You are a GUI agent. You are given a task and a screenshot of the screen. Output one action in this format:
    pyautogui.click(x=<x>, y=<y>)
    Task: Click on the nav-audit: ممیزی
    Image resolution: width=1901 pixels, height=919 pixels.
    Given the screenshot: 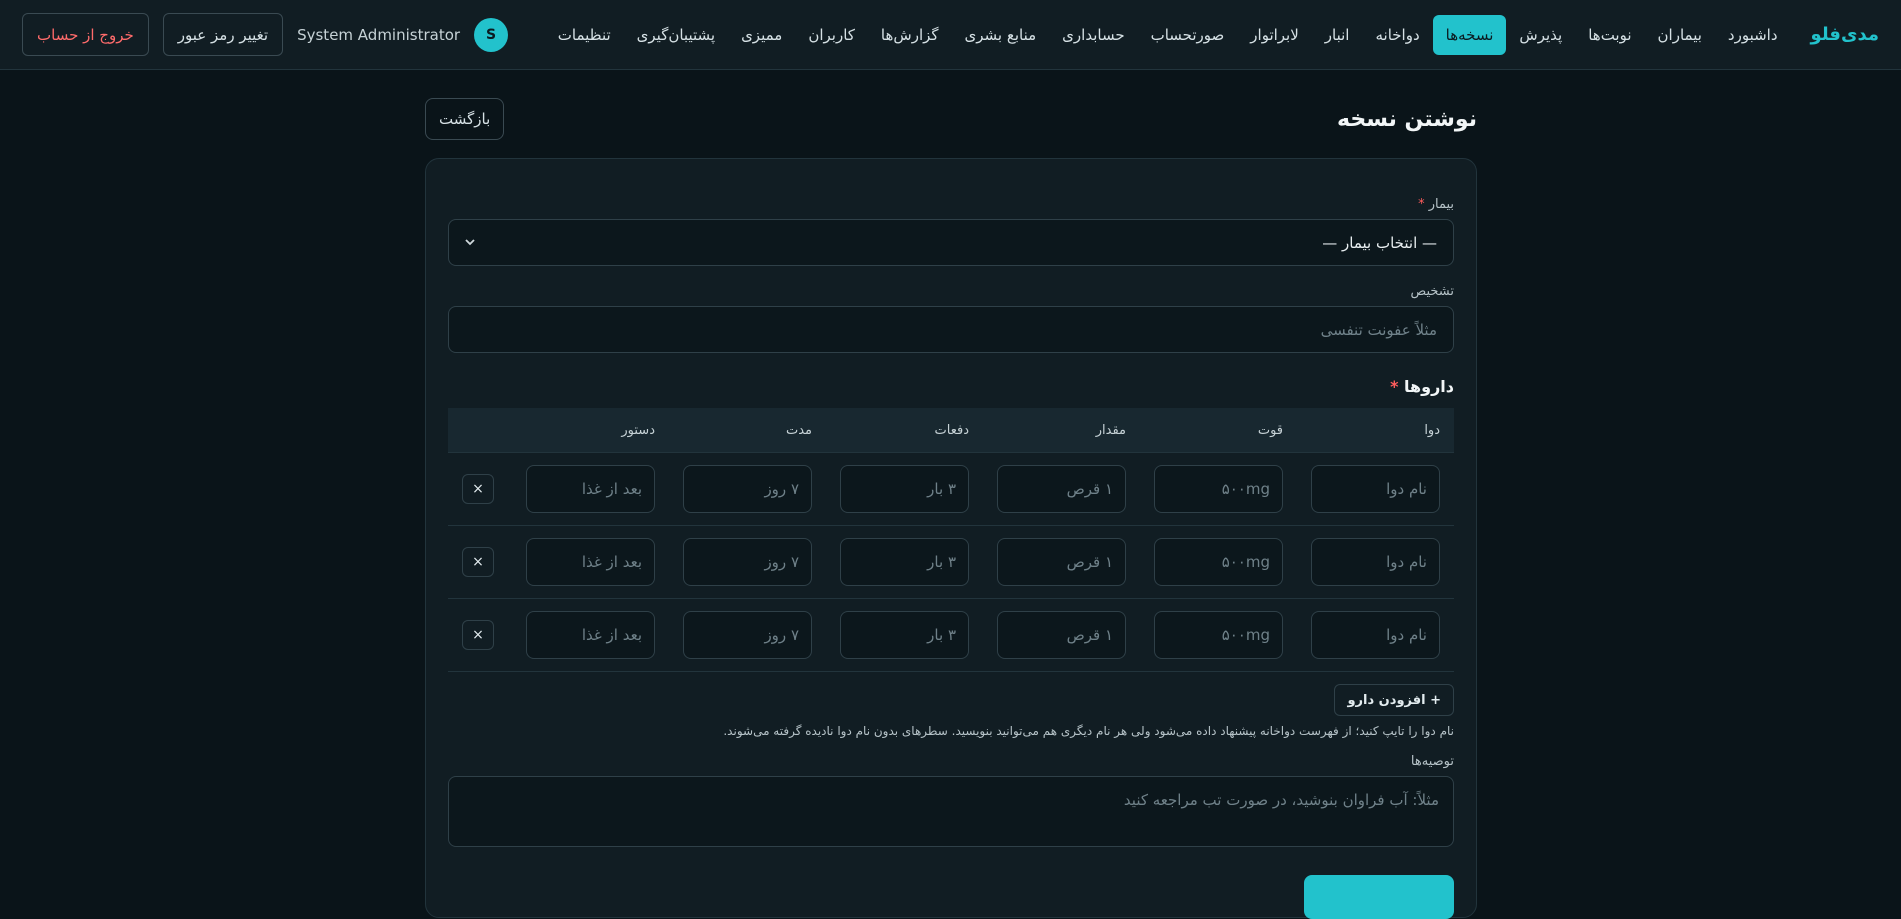 What is the action you would take?
    pyautogui.click(x=761, y=35)
    